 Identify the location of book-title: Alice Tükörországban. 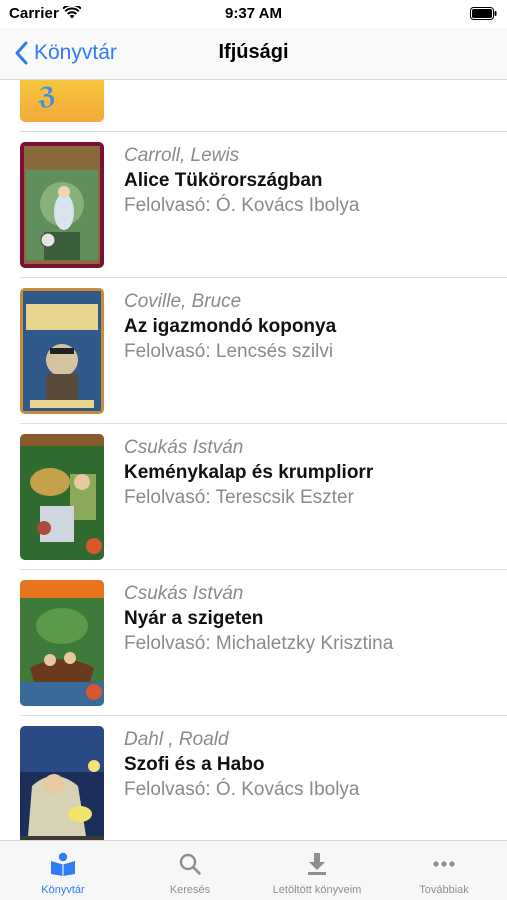
(223, 180).